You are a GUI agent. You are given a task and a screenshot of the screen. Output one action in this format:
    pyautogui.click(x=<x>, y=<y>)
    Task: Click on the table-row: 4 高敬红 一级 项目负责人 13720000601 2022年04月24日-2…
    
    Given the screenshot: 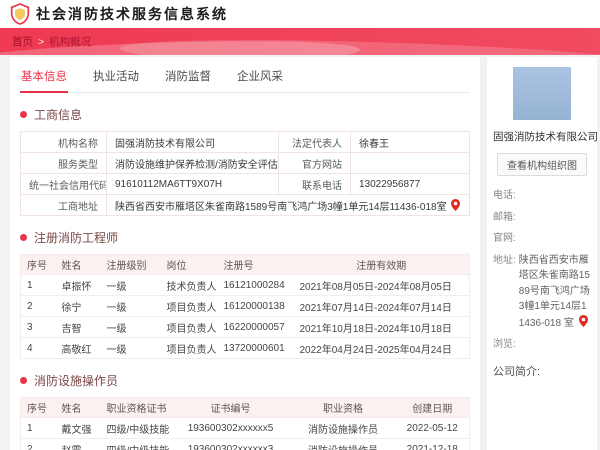 What is the action you would take?
    pyautogui.click(x=245, y=348)
    